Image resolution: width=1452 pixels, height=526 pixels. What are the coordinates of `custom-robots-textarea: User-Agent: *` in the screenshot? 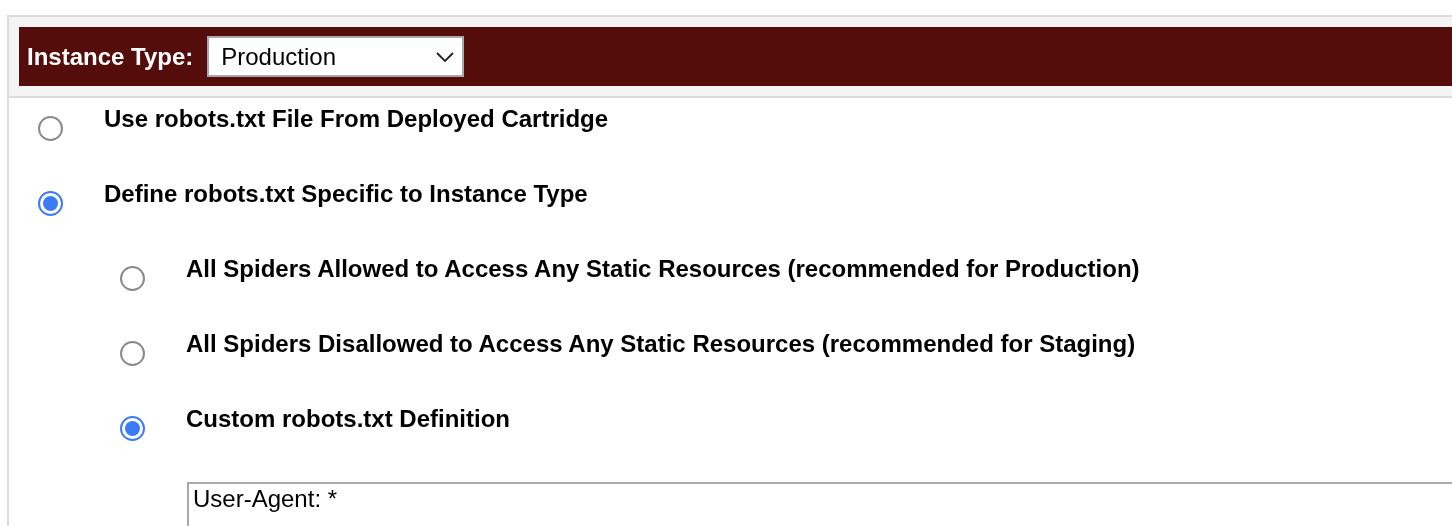 It's located at (819, 504).